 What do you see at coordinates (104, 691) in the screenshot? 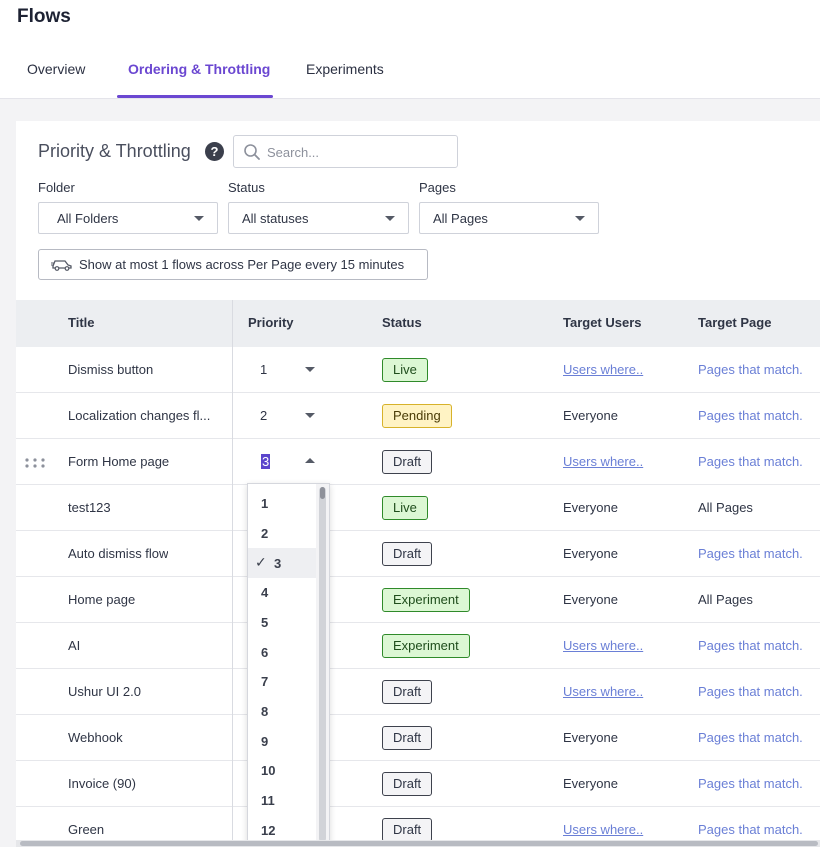
I see `flow-title: Ushur UI 2.0` at bounding box center [104, 691].